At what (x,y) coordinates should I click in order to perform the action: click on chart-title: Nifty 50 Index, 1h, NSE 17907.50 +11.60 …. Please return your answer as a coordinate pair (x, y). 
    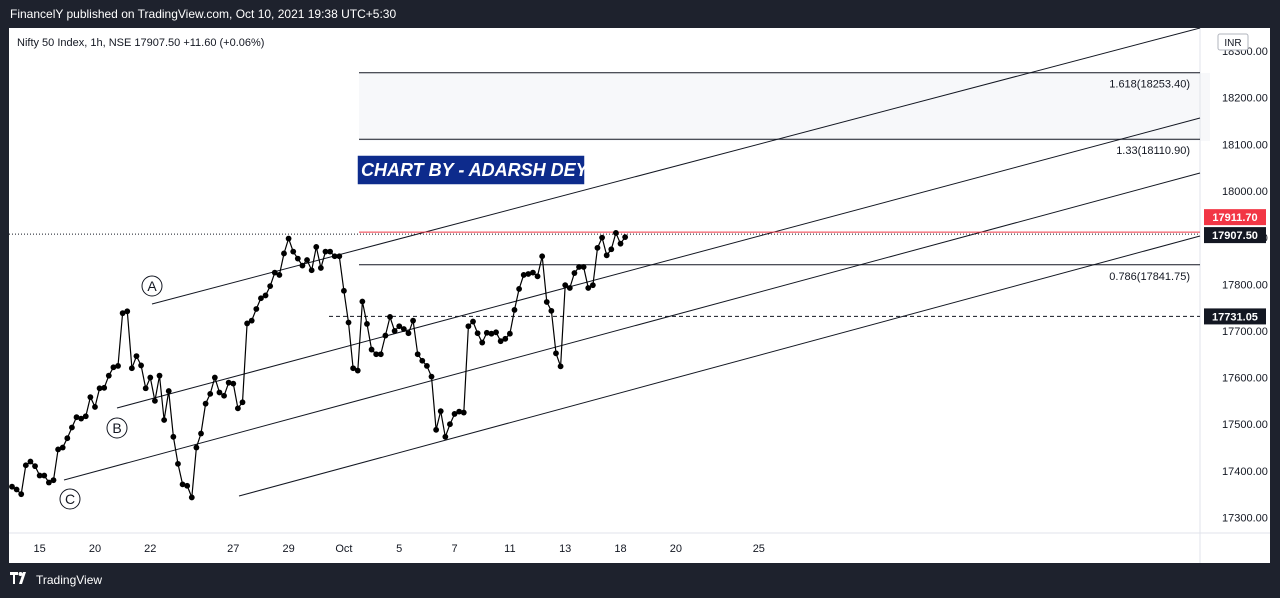
    Looking at the image, I should click on (140, 43).